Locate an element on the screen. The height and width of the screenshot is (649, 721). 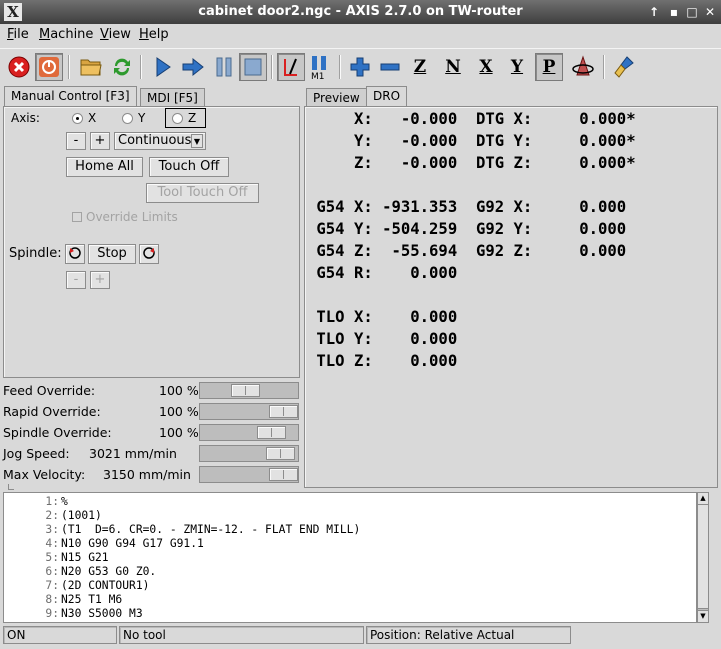
axis-y-label: Y is located at coordinates (142, 118).